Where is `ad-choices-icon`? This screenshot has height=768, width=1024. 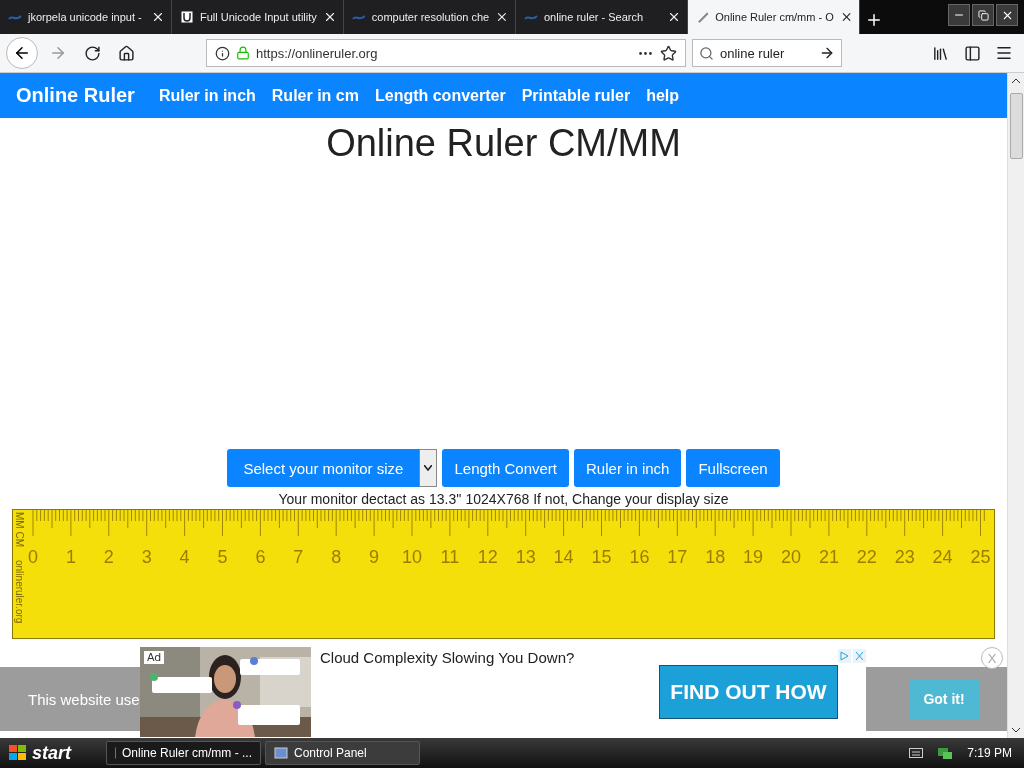 ad-choices-icon is located at coordinates (852, 656).